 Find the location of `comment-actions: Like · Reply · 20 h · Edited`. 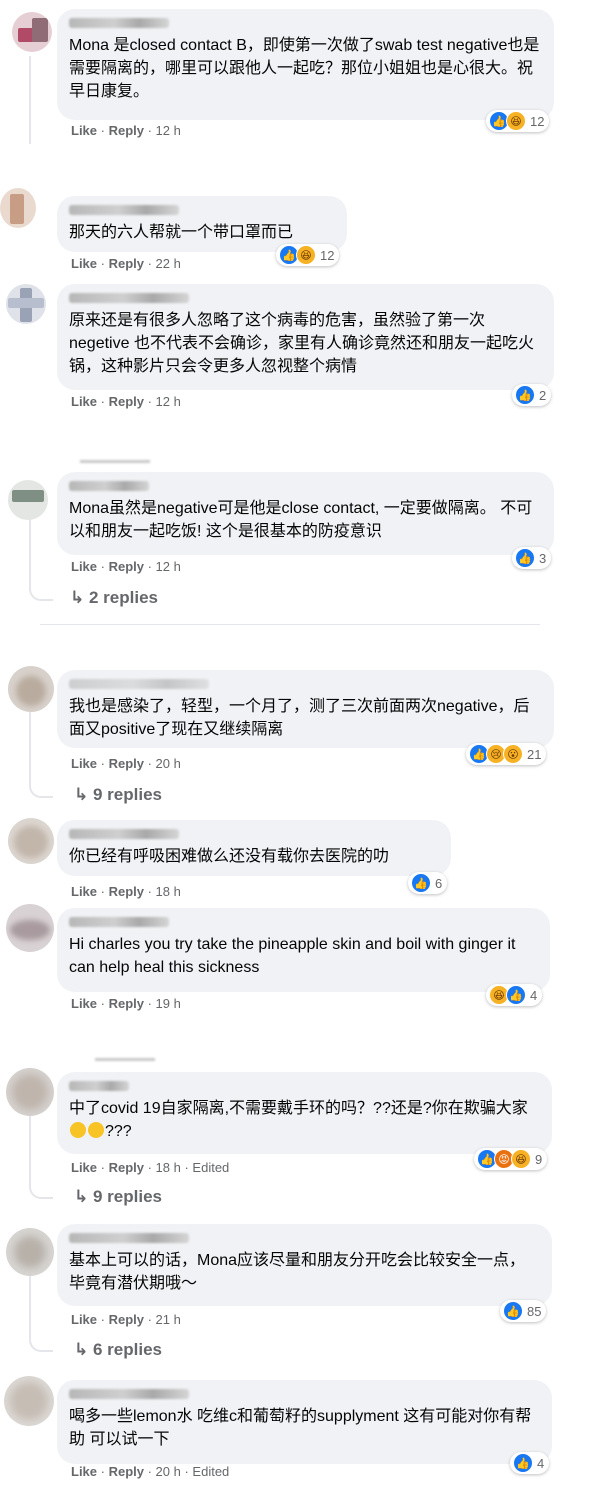

comment-actions: Like · Reply · 20 h · Edited is located at coordinates (150, 1471).